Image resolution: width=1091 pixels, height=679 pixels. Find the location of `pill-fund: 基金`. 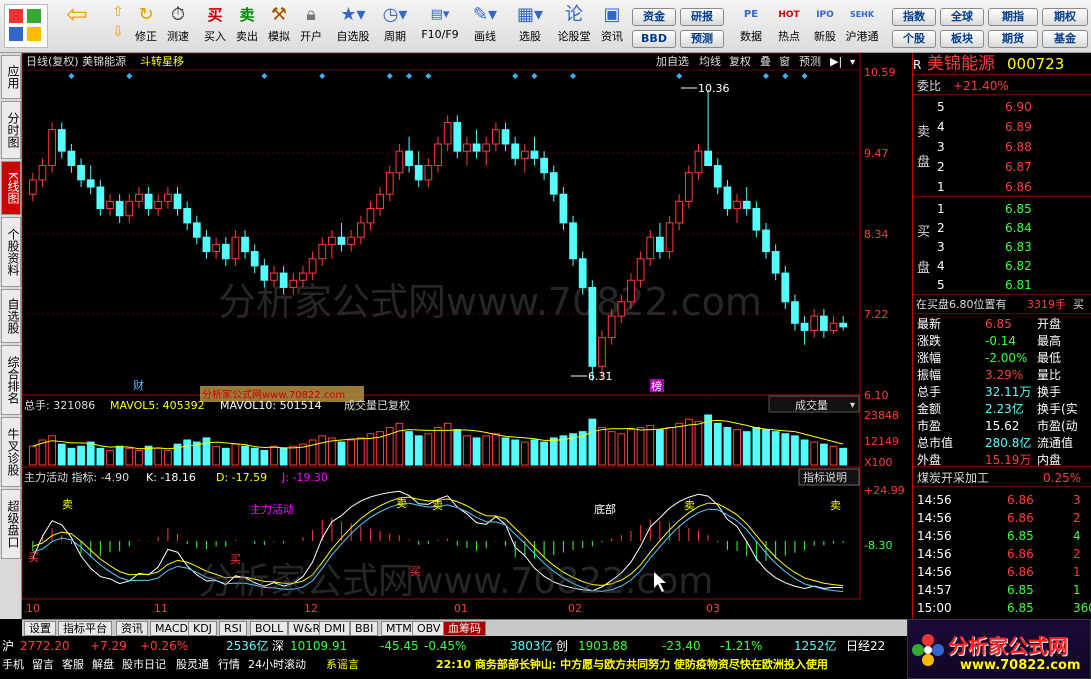

pill-fund: 基金 is located at coordinates (1065, 39).